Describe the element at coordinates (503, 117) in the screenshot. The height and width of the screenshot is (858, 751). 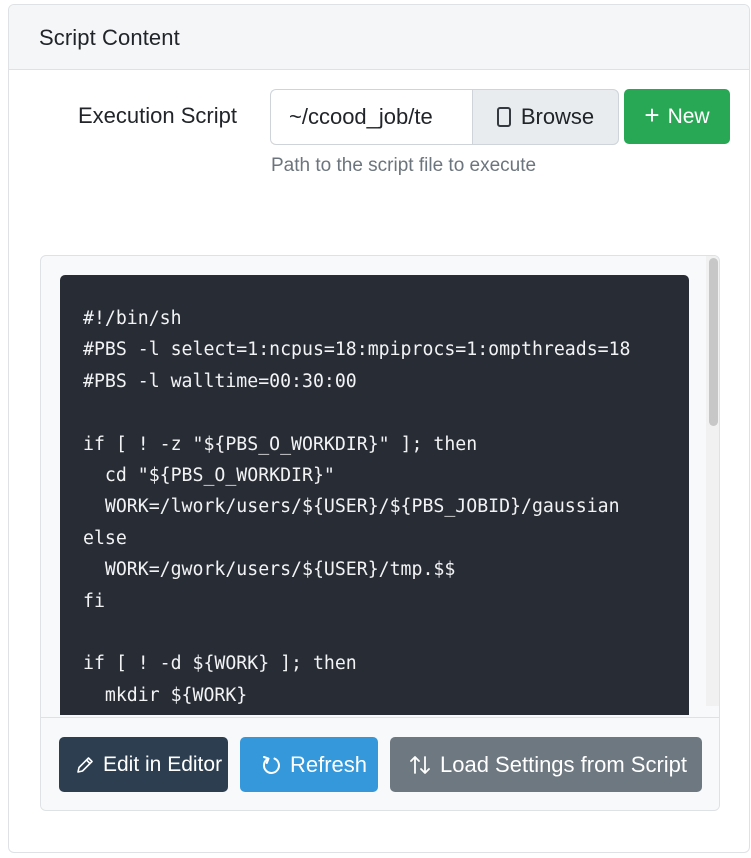
I see `file-icon` at that location.